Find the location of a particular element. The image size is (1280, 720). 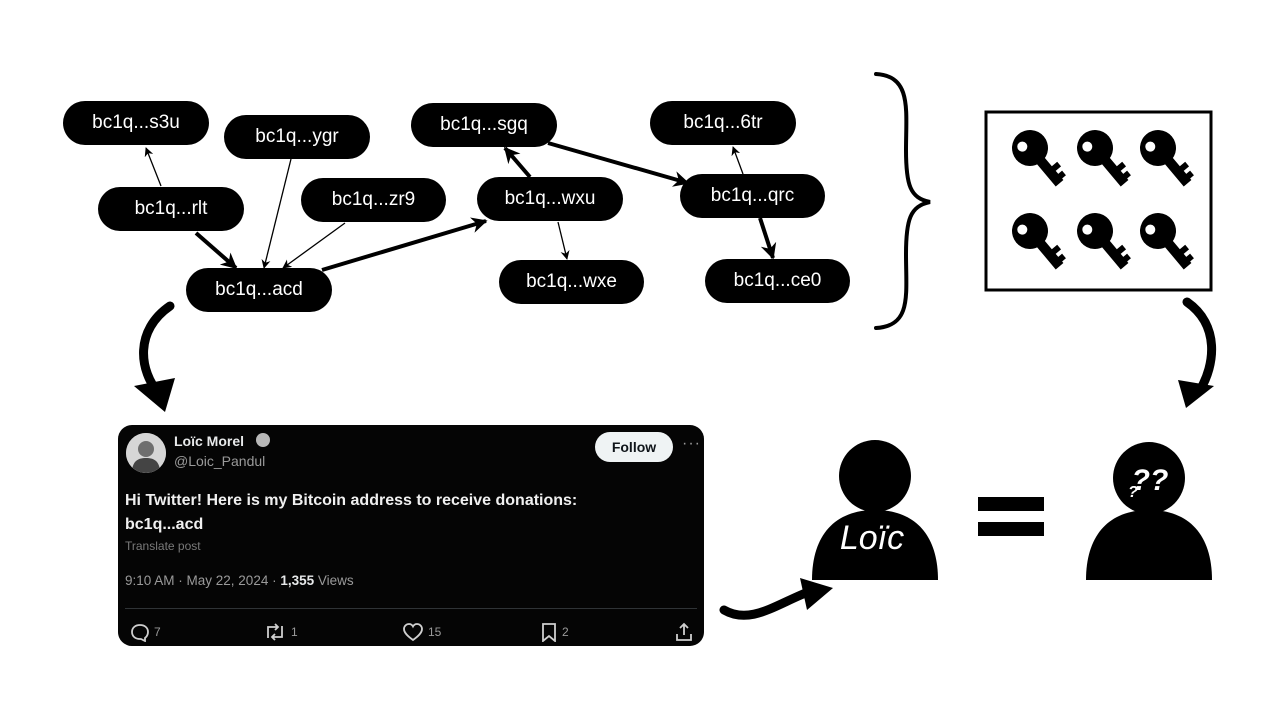

more-options-icon: ··· is located at coordinates (691, 444).